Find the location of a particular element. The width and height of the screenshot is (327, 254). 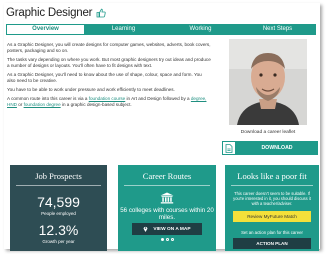

growth-value: 12.3% is located at coordinates (58, 230).